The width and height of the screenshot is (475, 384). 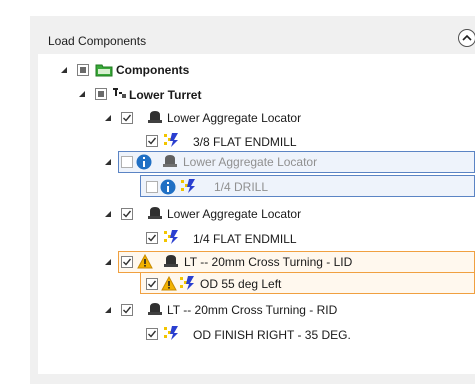 I want to click on tree-item-label: LT -- 20mm Cross Turning - LID, so click(x=268, y=262).